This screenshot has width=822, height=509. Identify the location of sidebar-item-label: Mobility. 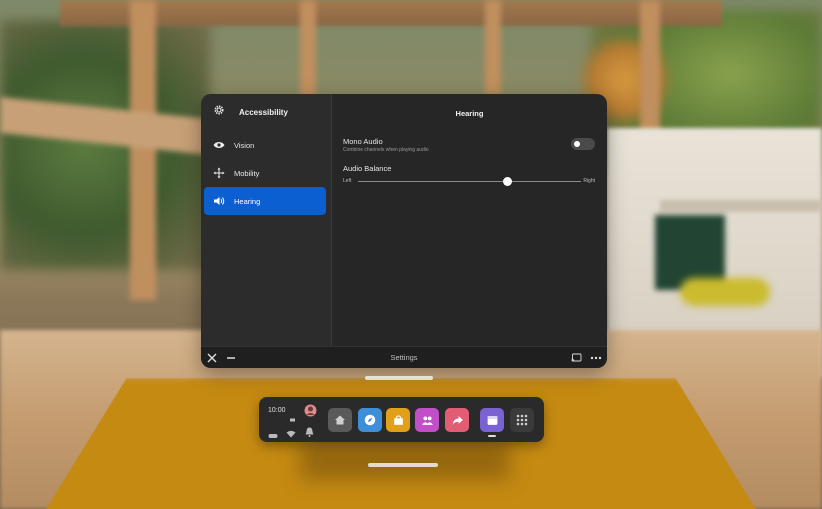
(247, 173).